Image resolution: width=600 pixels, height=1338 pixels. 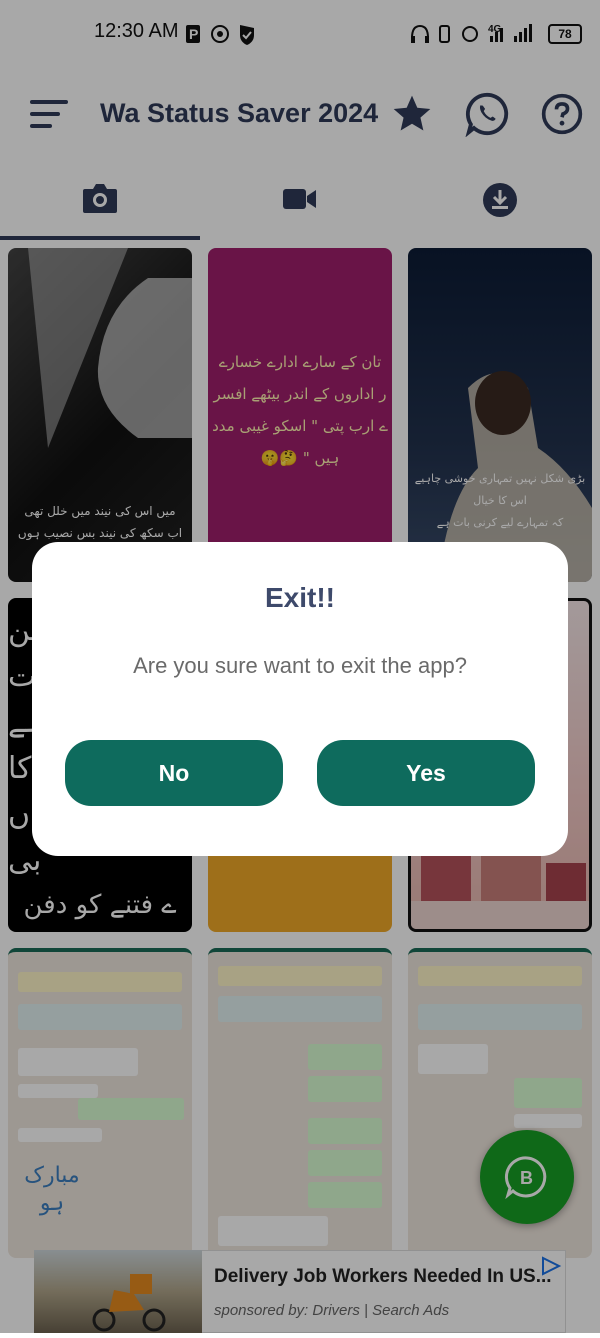 I want to click on no-button: No, so click(x=174, y=773).